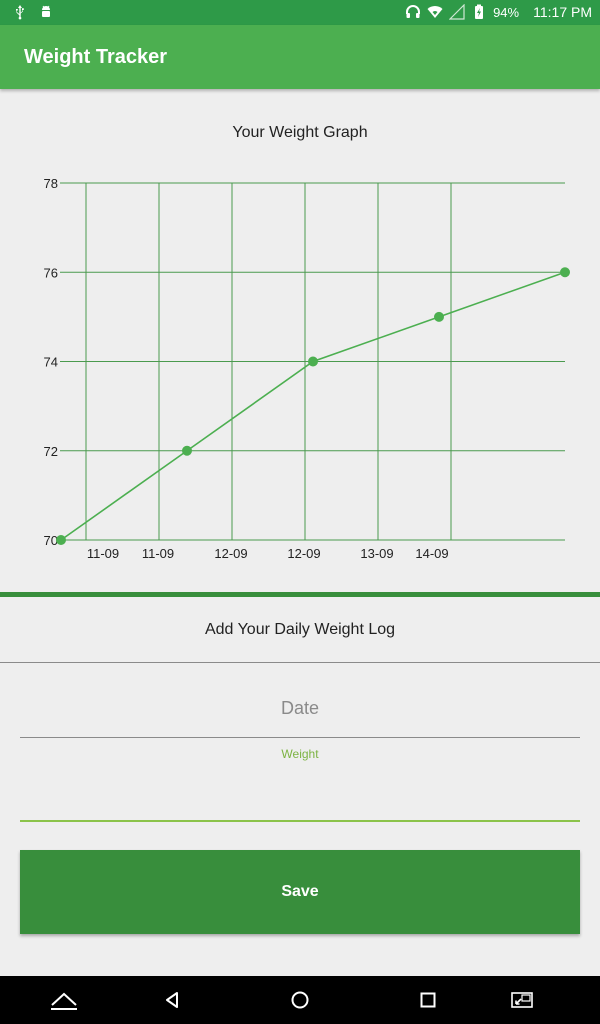 The width and height of the screenshot is (600, 1024). I want to click on status-bar: 94% 11:17 PM, so click(300, 12).